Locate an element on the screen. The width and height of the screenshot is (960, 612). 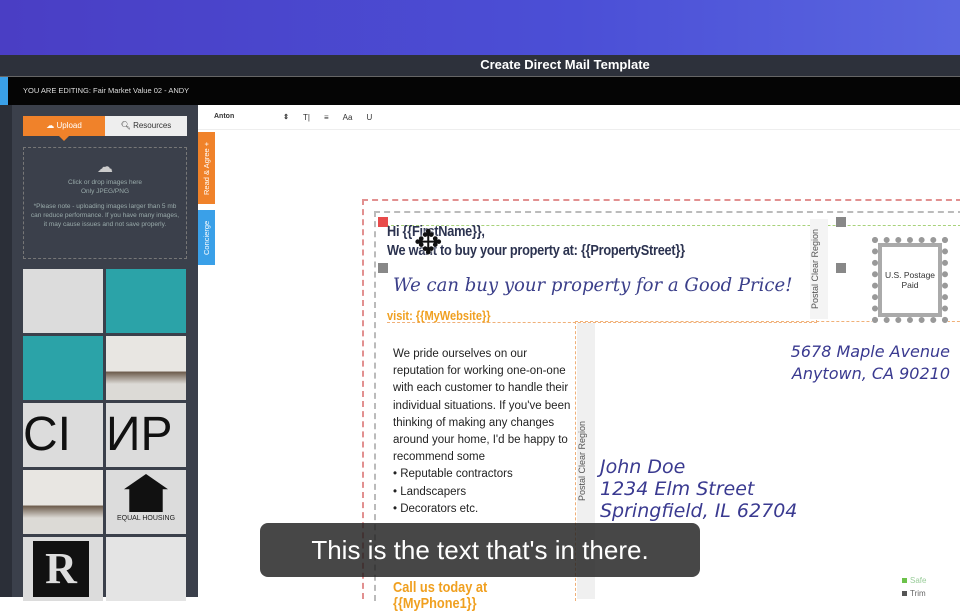
tab-upload: ☁ Upload is located at coordinates (64, 128).